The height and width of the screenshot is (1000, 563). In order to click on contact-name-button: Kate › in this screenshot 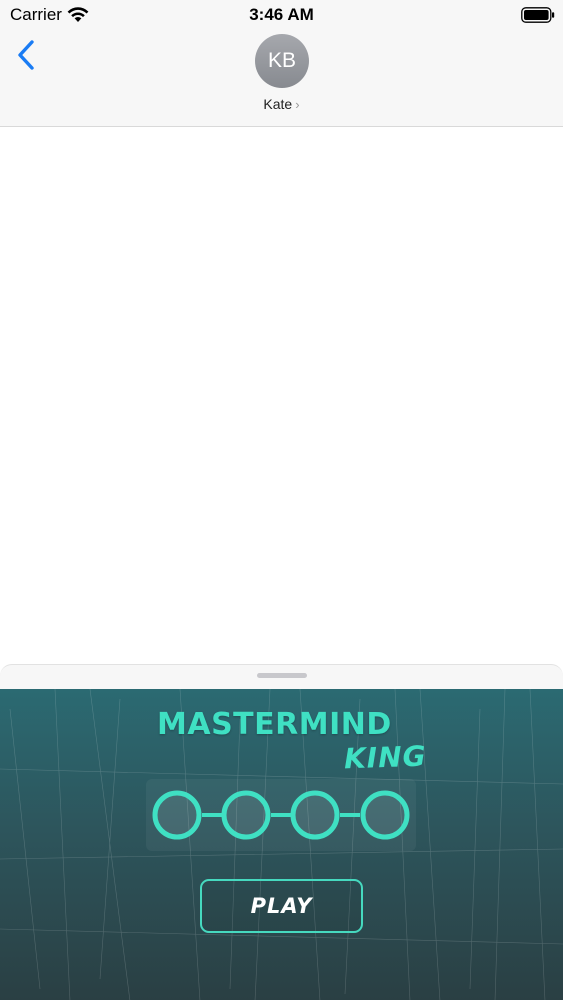, I will do `click(281, 104)`.